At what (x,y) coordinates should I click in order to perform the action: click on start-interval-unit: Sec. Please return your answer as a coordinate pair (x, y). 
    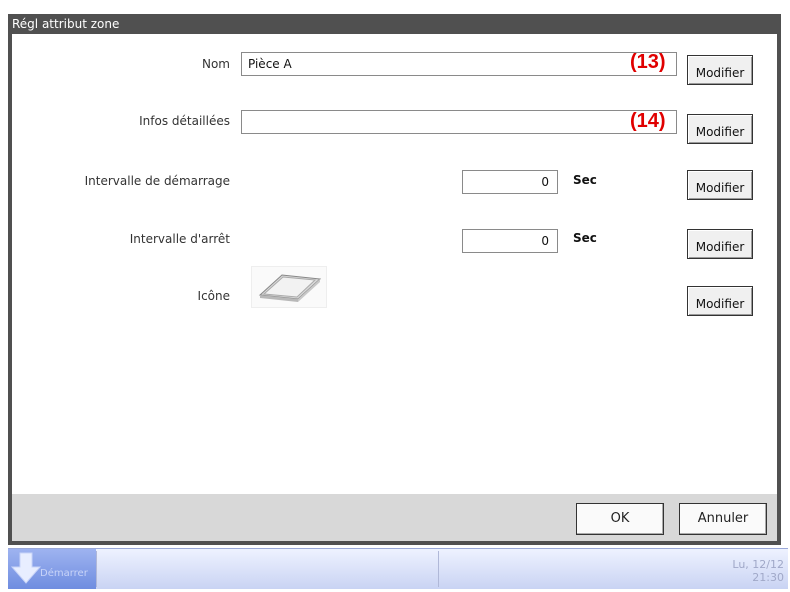
    Looking at the image, I should click on (585, 180).